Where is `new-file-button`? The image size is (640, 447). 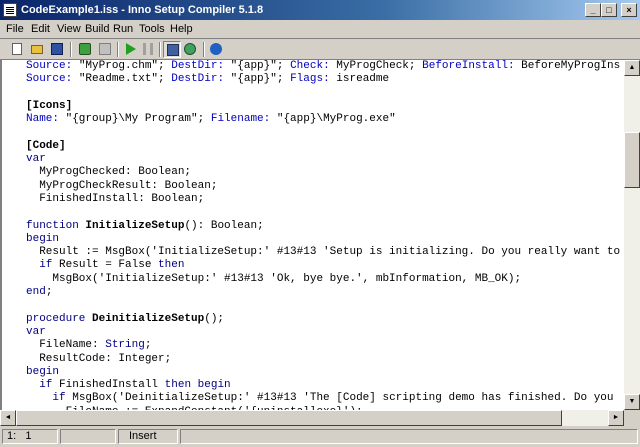
new-file-button is located at coordinates (17, 49).